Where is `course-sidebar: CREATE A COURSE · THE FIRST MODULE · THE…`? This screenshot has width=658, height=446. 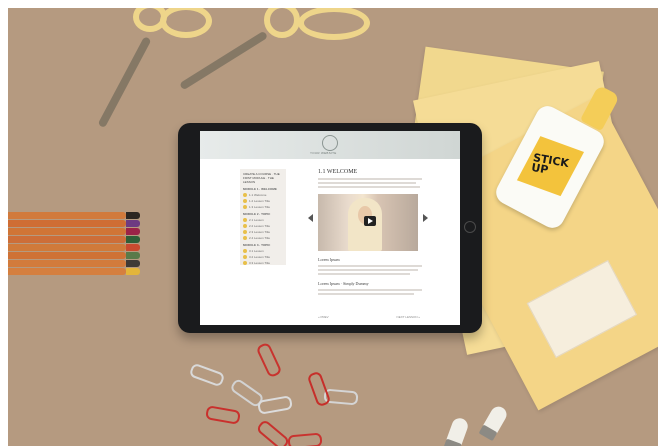 course-sidebar: CREATE A COURSE · THE FIRST MODULE · THE… is located at coordinates (263, 217).